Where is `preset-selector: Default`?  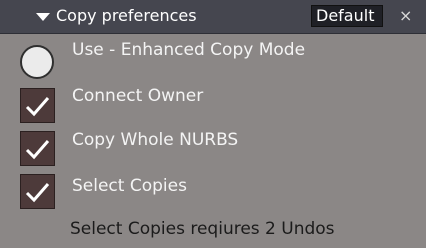
preset-selector: Default is located at coordinates (347, 16).